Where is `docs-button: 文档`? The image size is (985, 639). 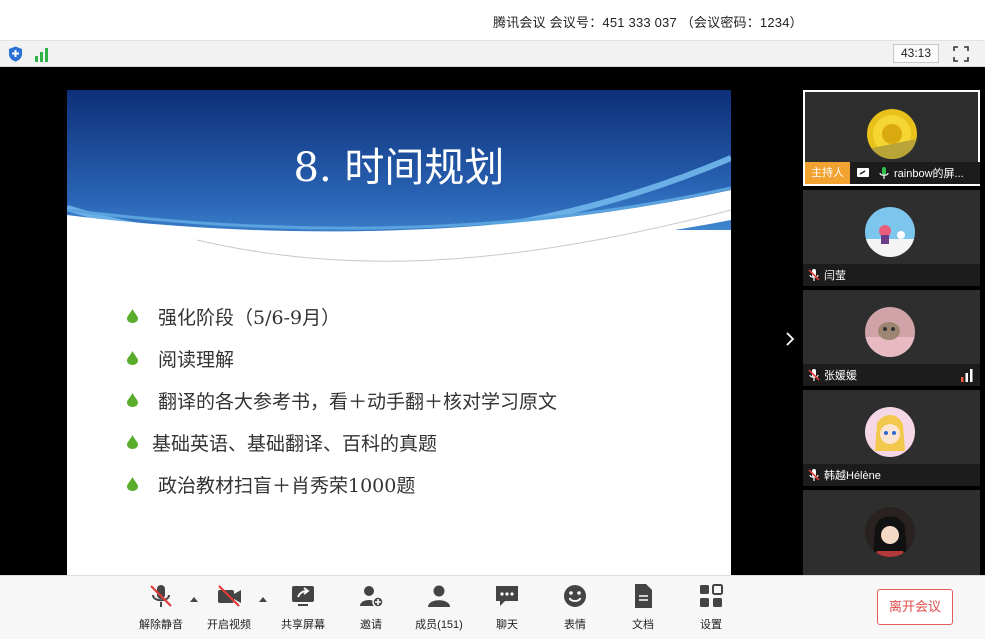
docs-button: 文档 is located at coordinates (643, 607).